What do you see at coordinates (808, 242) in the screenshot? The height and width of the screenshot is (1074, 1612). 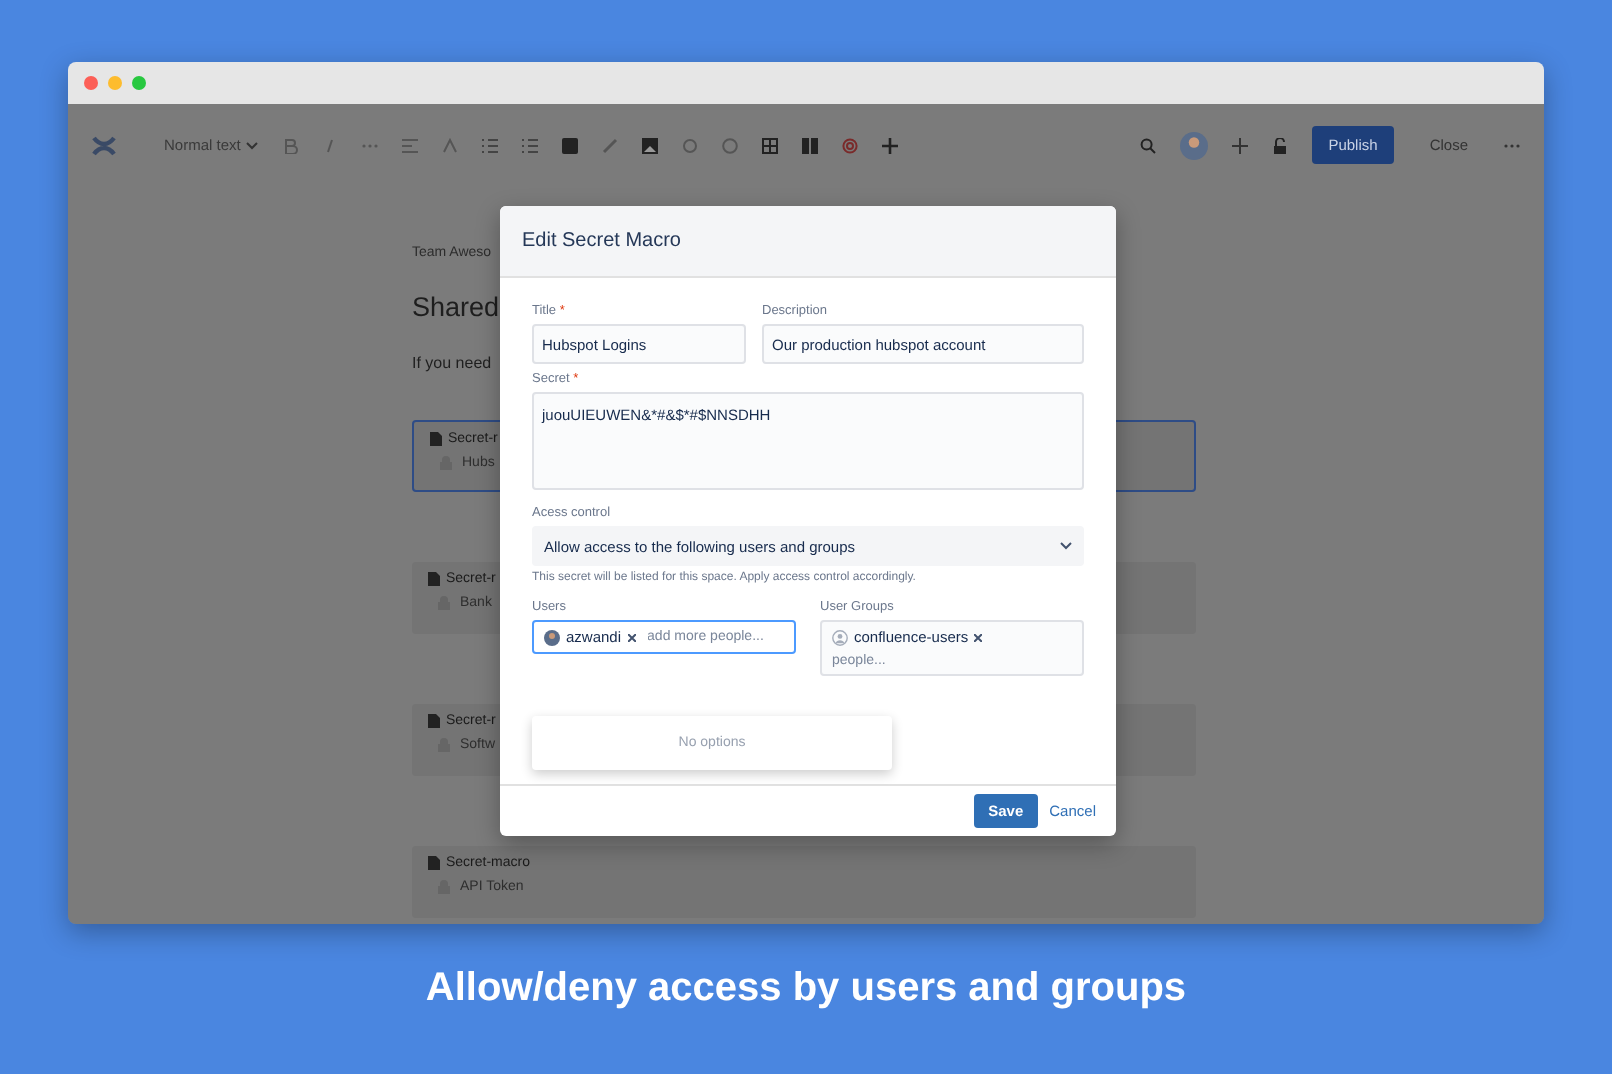 I see `dialog-title: Edit Secret Macro` at bounding box center [808, 242].